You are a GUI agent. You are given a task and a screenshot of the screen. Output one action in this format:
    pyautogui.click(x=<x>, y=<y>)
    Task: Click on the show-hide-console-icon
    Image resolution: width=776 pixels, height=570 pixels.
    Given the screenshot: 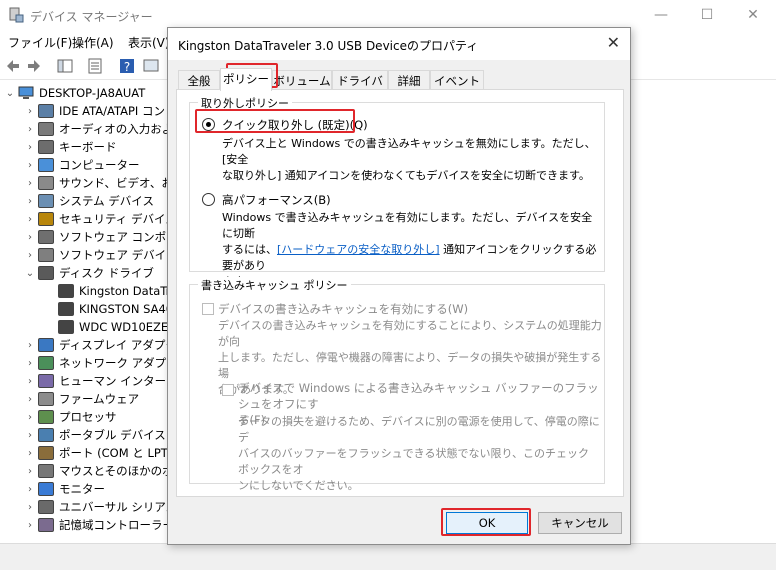 What is the action you would take?
    pyautogui.click(x=65, y=66)
    